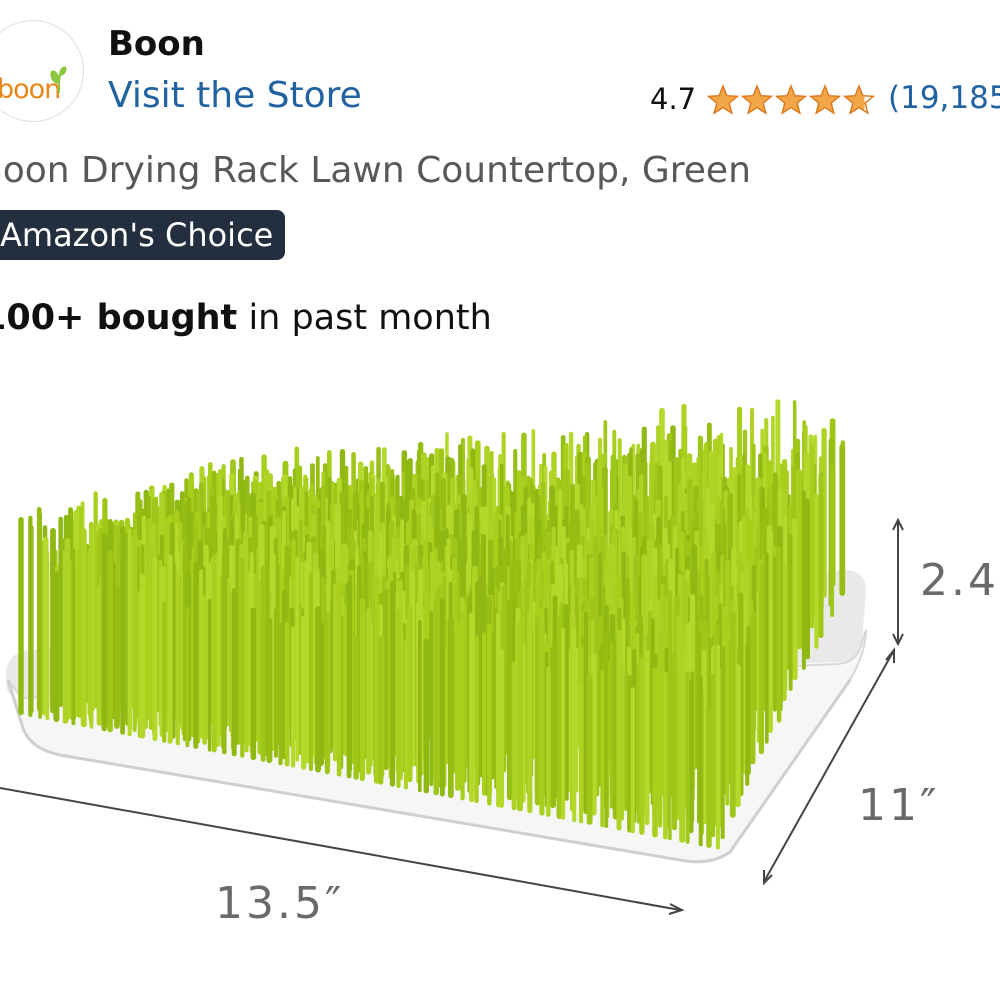  Describe the element at coordinates (119, 318) in the screenshot. I see `bought-count: 100+ bought` at that location.